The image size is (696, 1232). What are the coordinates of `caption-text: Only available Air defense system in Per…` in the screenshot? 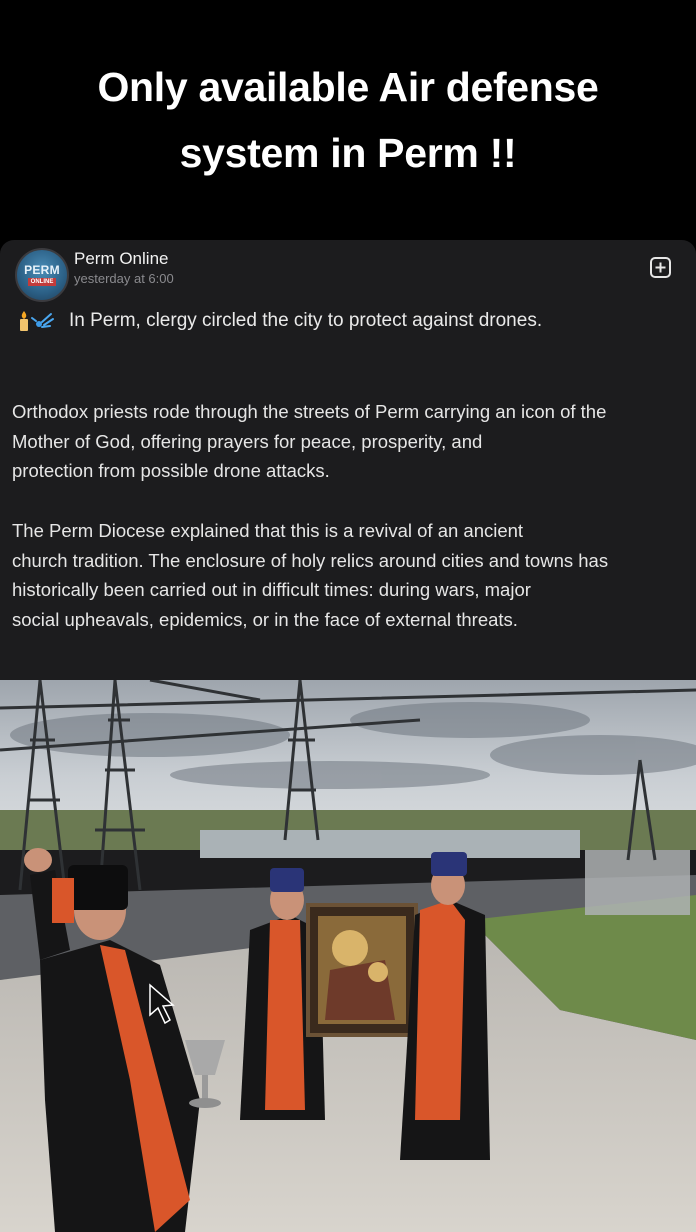 It's located at (348, 120).